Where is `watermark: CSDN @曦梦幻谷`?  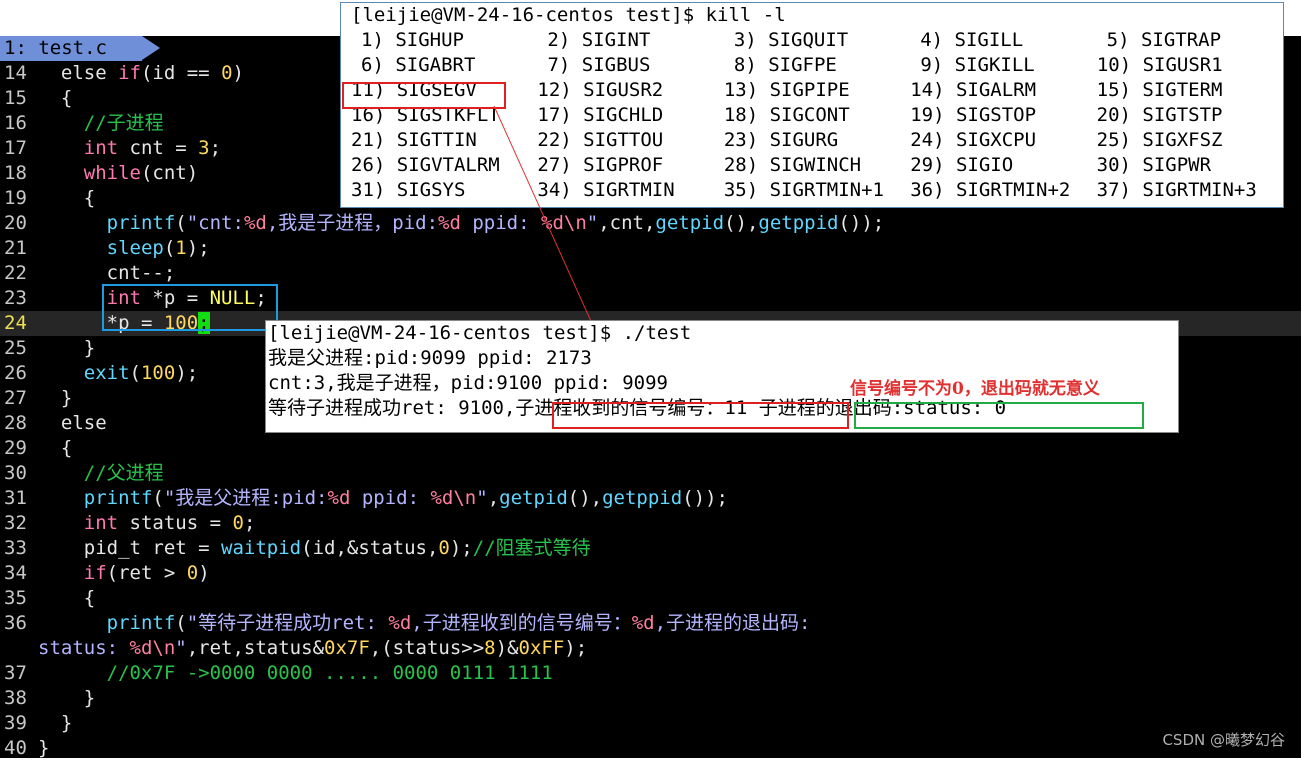
watermark: CSDN @曦梦幻谷 is located at coordinates (1223, 740).